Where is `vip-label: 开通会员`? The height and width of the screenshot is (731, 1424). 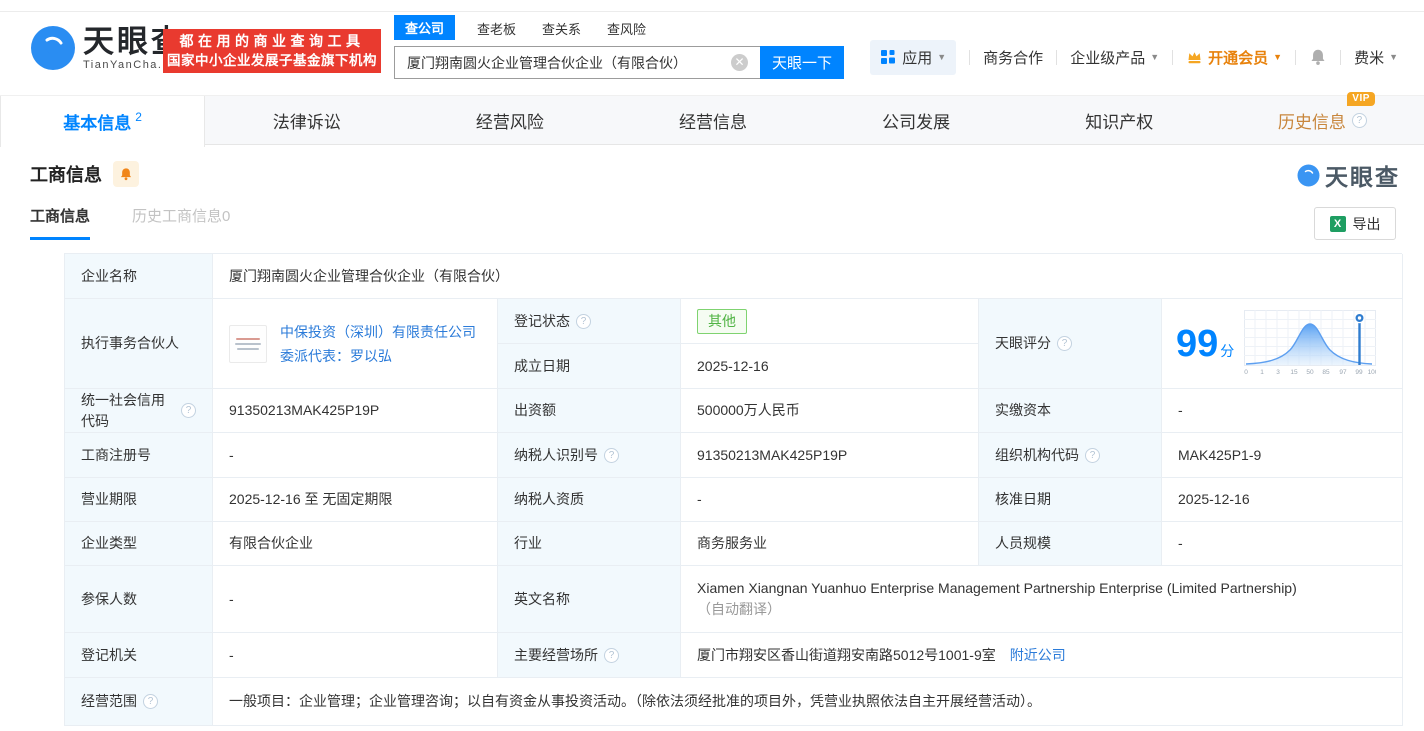 vip-label: 开通会员 is located at coordinates (1238, 58).